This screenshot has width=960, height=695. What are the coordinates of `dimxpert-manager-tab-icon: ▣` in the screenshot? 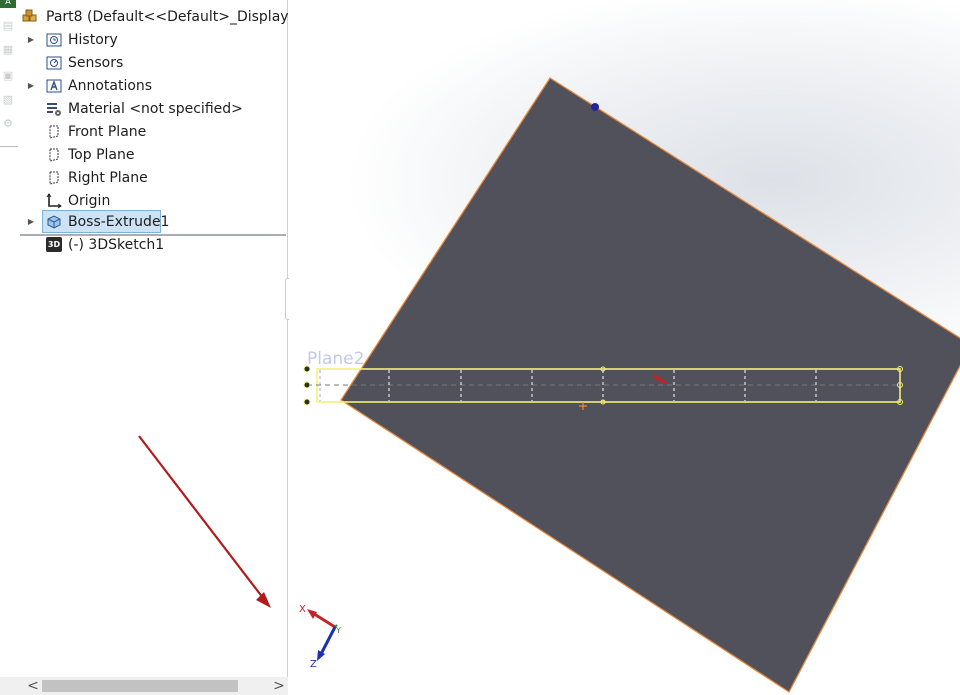 It's located at (8, 76).